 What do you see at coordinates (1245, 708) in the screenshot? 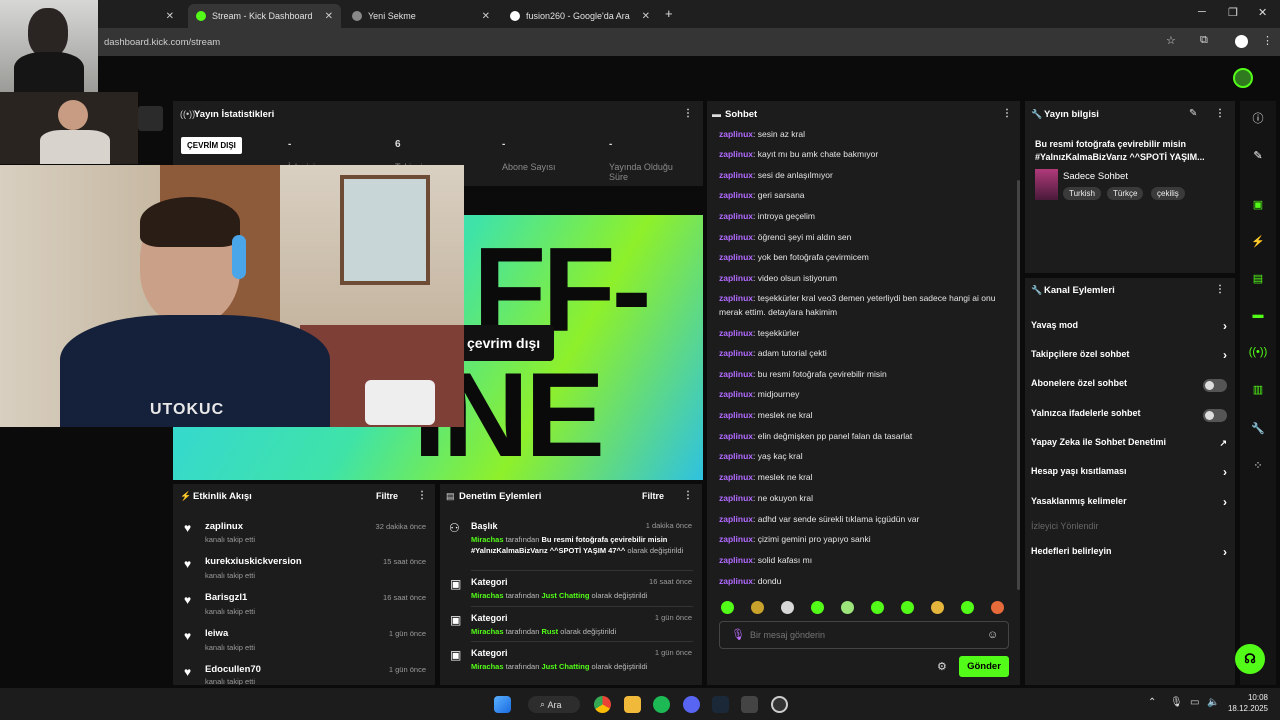
I see `clock-date: 18.12.2025` at bounding box center [1245, 708].